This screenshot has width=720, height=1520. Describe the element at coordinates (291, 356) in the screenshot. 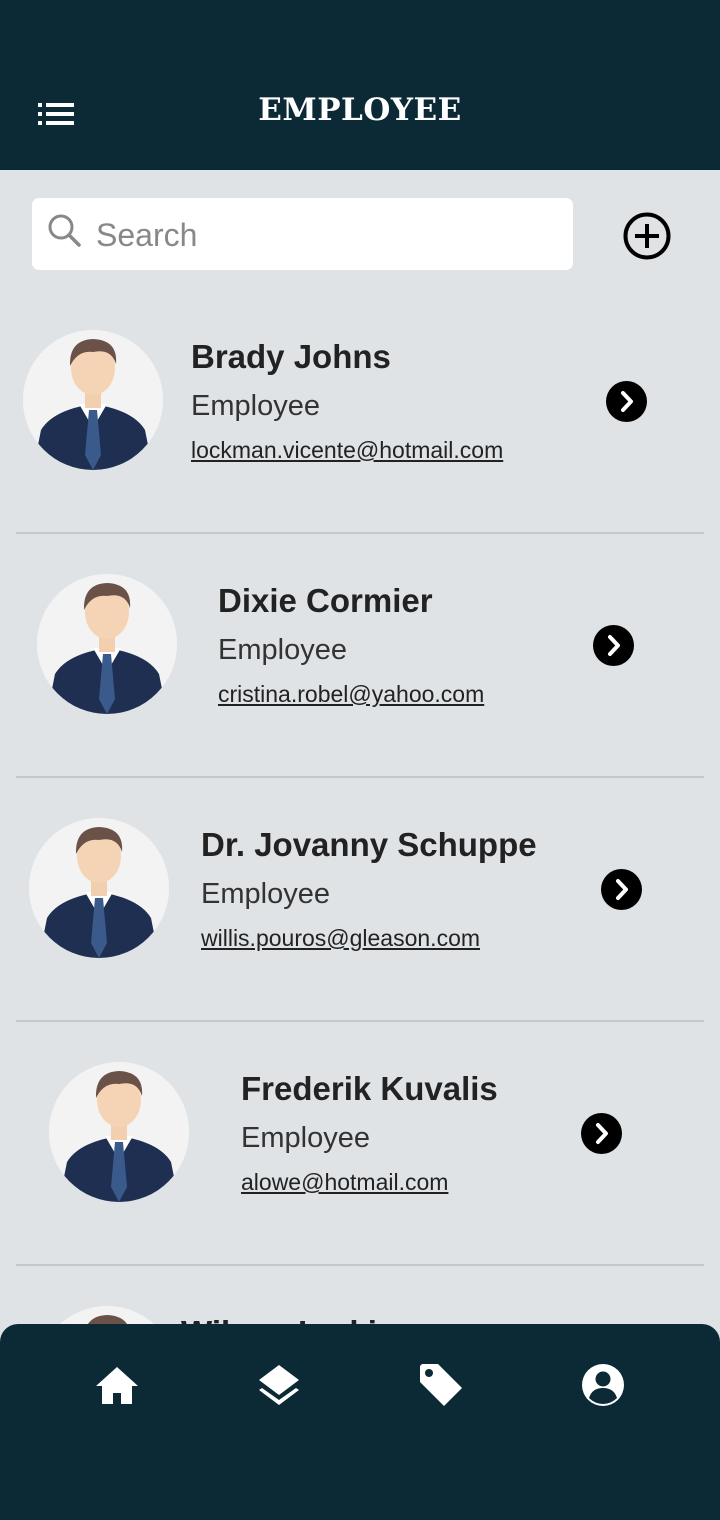

I see `employee-name: Brady Johns` at that location.